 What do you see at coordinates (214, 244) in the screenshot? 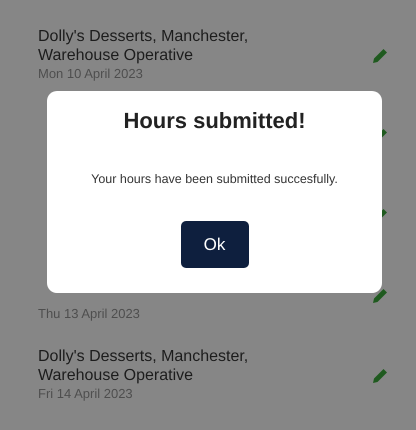
I see `ok-button: Ok` at bounding box center [214, 244].